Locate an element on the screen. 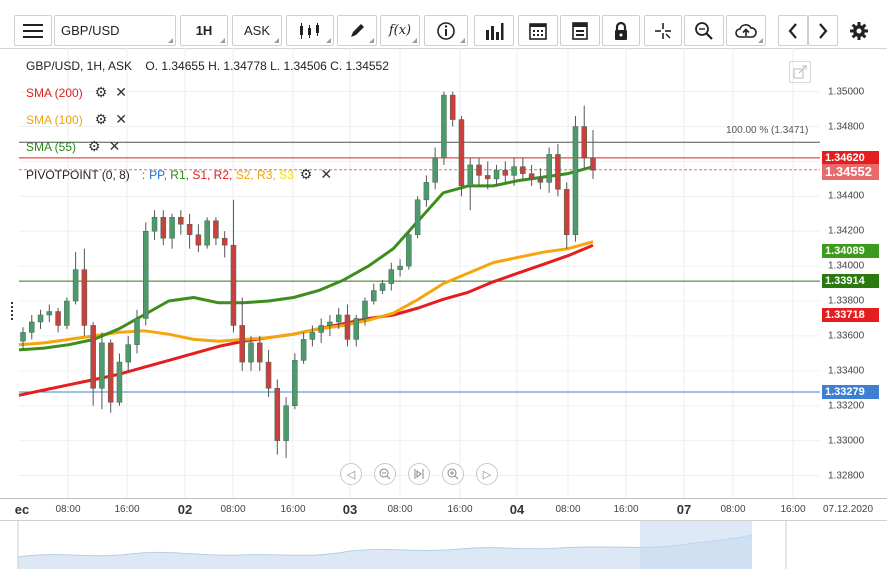 This screenshot has height=574, width=887. indicators-button: f(x) is located at coordinates (400, 30).